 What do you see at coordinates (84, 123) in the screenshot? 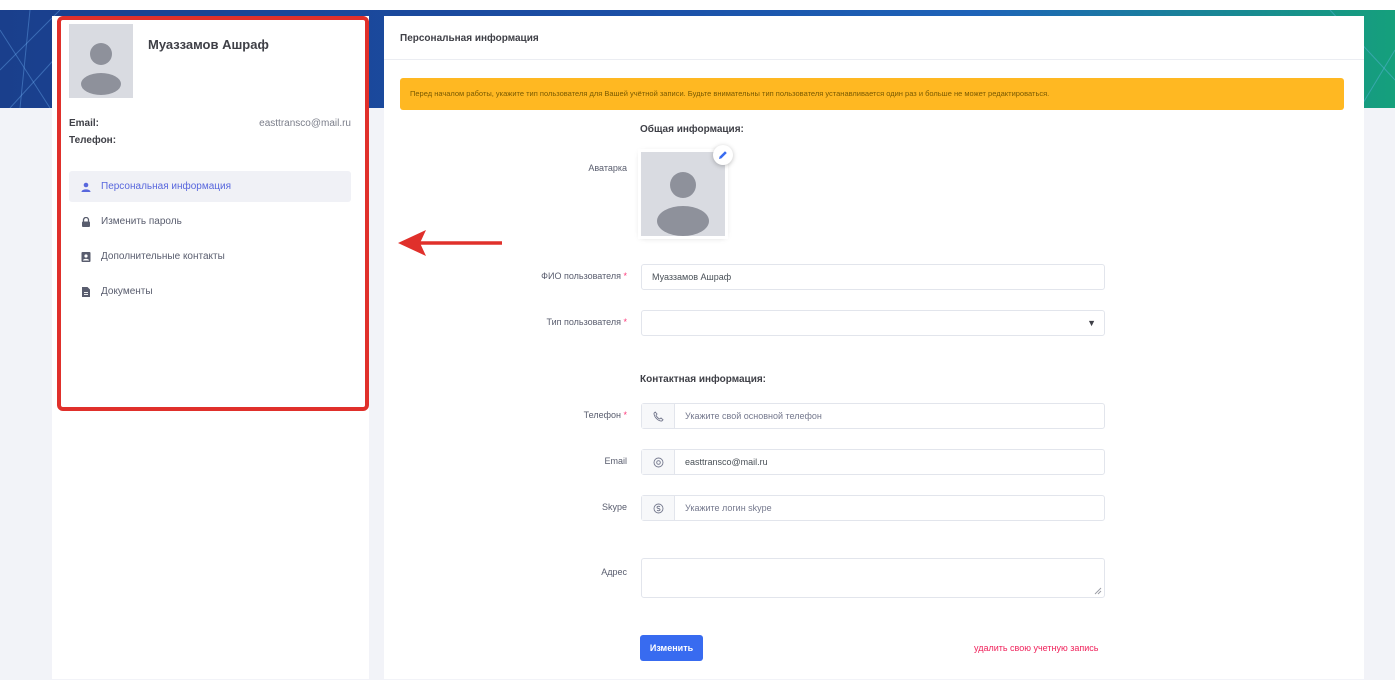
I see `email-label: Email:` at bounding box center [84, 123].